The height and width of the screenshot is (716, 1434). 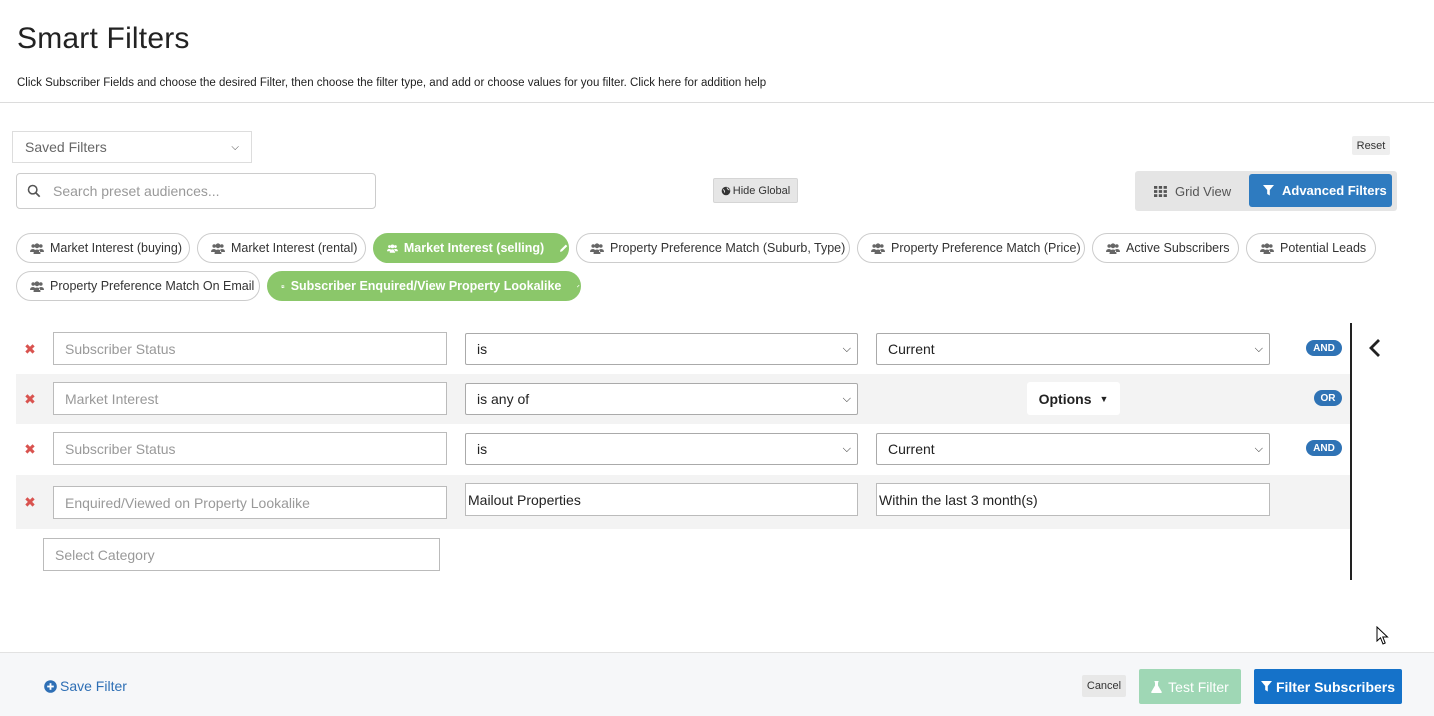 I want to click on preset-chip-market-interest-selling: Market Interest (selling), so click(x=471, y=248).